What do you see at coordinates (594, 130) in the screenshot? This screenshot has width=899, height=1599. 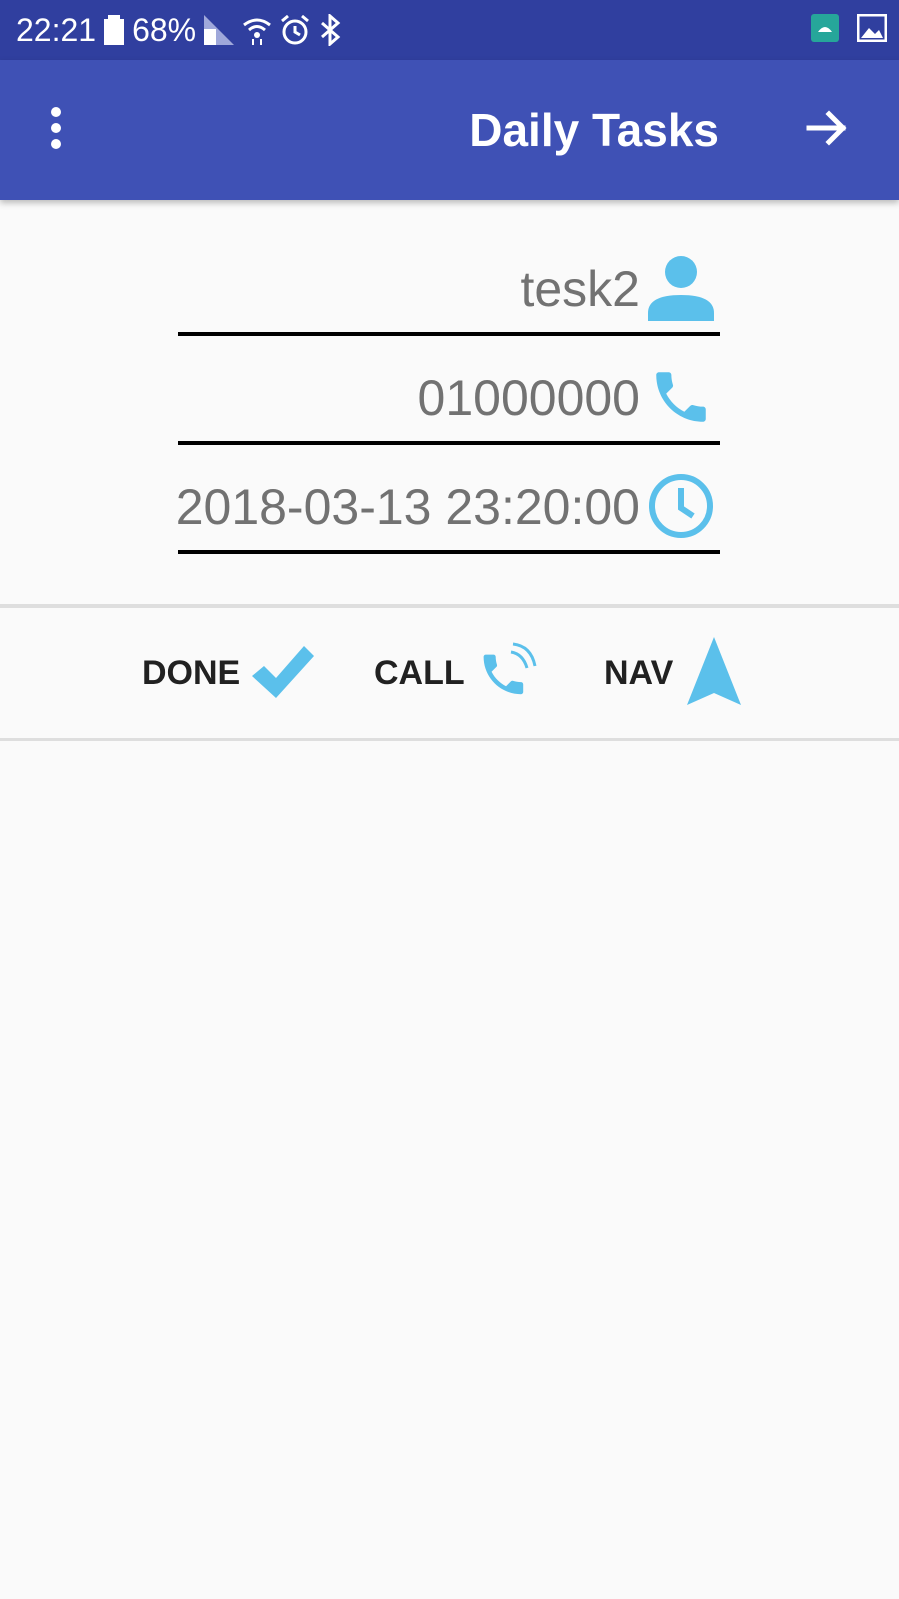 I see `app-title: Daily Tasks` at bounding box center [594, 130].